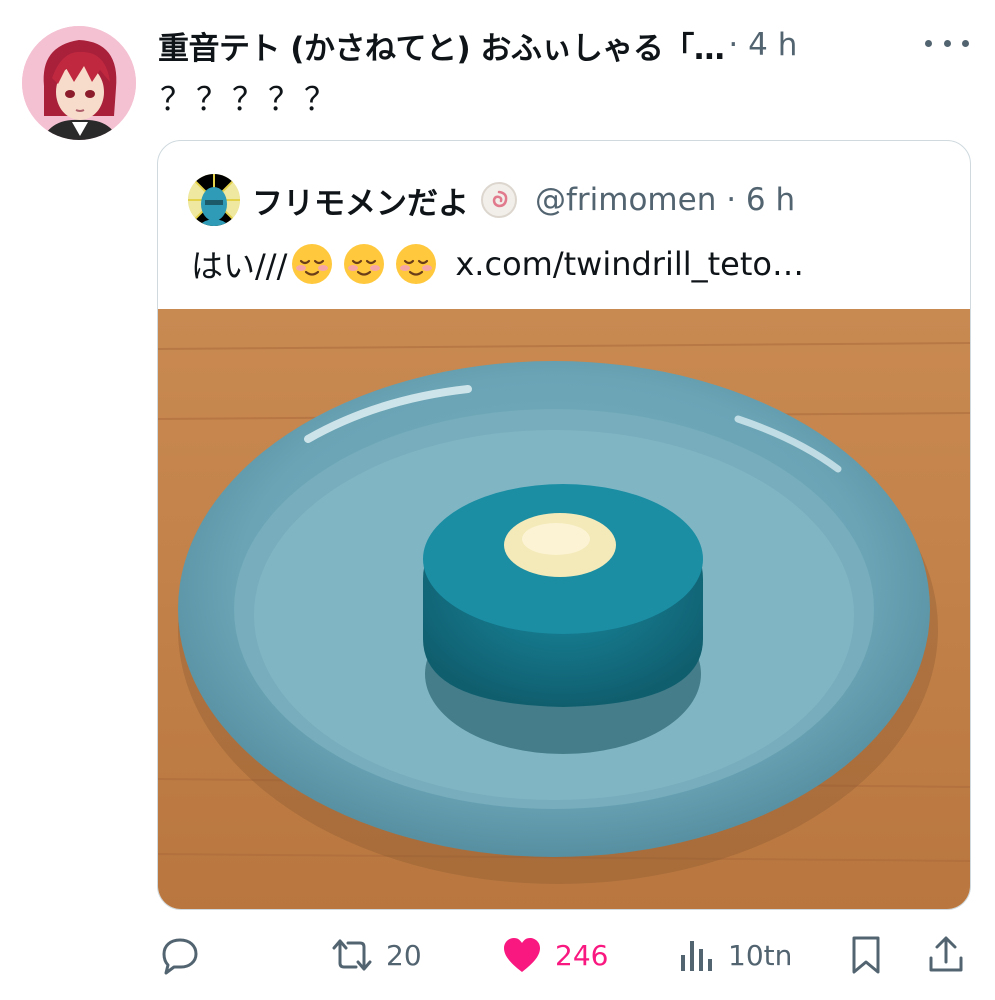 The width and height of the screenshot is (995, 1000). I want to click on retweet-count: 20, so click(404, 955).